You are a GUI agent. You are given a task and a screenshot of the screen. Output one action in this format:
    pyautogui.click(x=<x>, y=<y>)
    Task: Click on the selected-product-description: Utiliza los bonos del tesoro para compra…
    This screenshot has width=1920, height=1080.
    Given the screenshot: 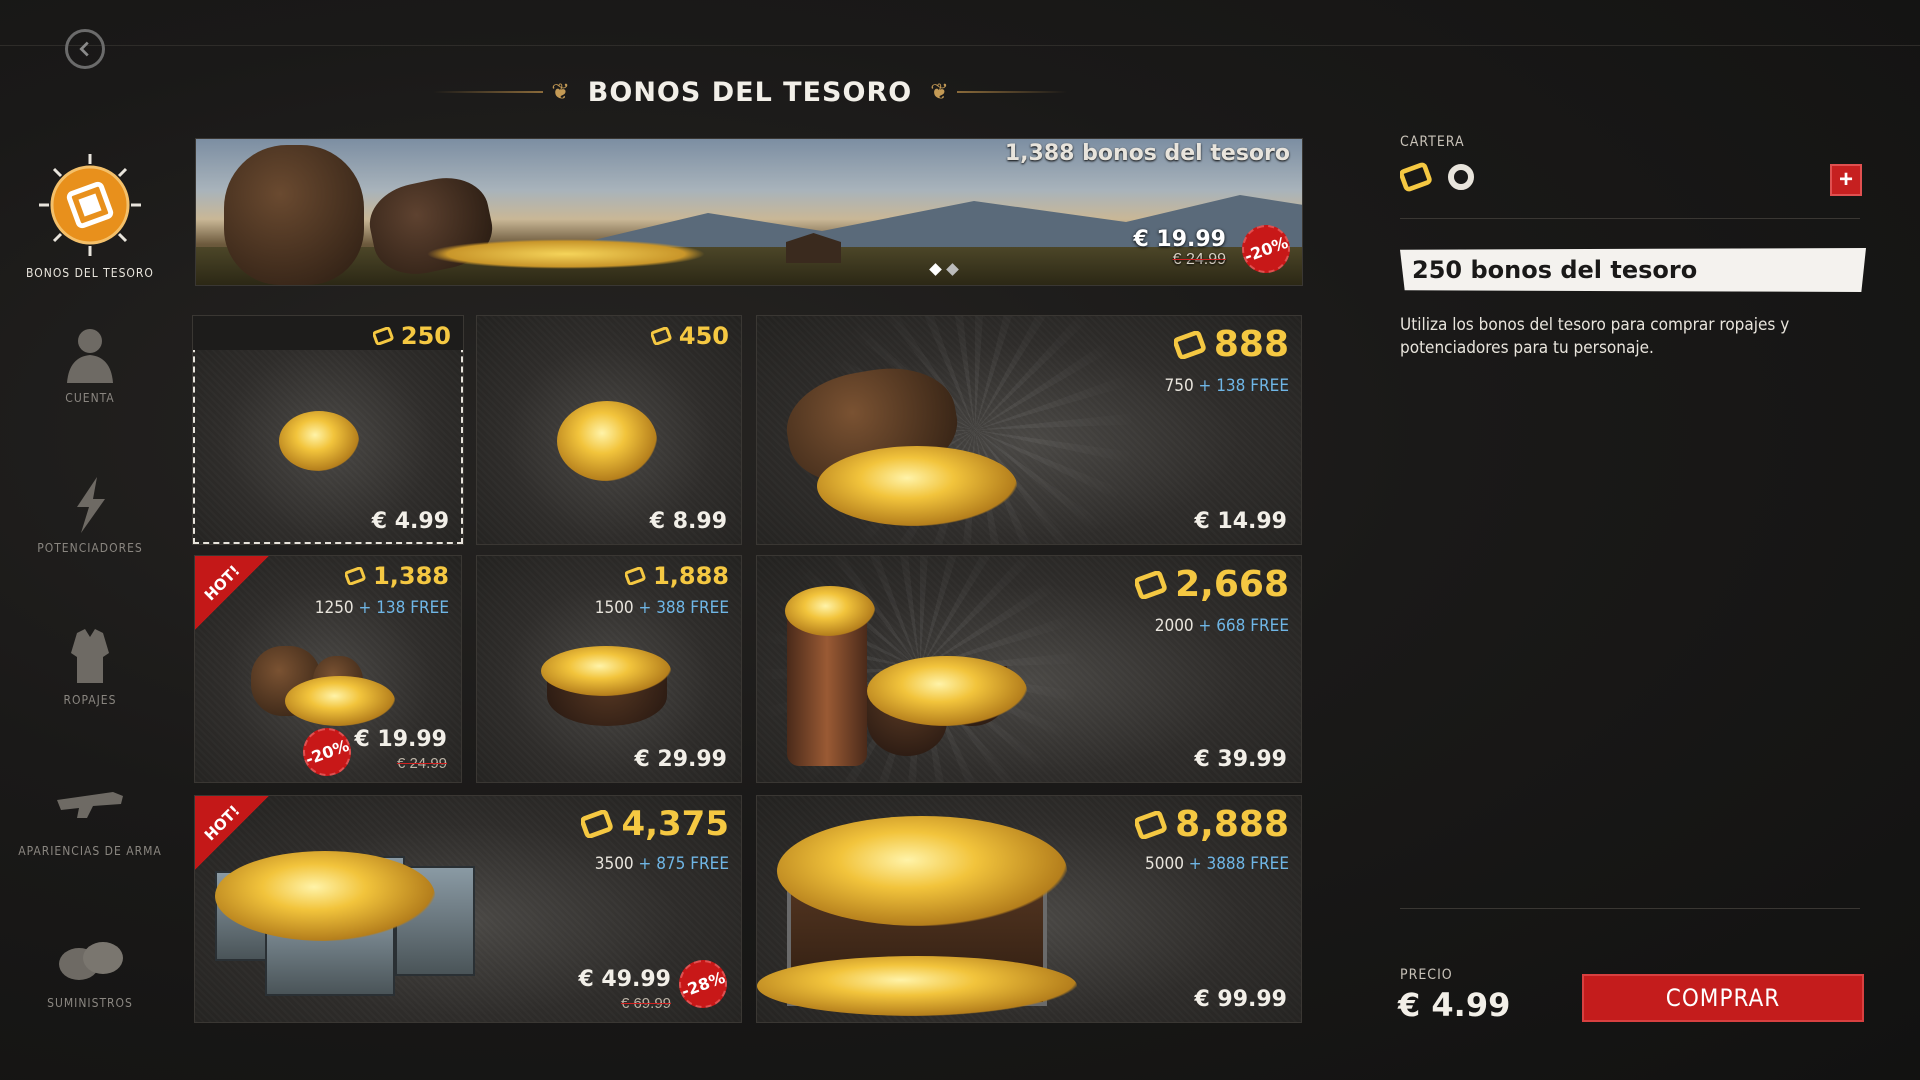 What is the action you would take?
    pyautogui.click(x=1595, y=336)
    